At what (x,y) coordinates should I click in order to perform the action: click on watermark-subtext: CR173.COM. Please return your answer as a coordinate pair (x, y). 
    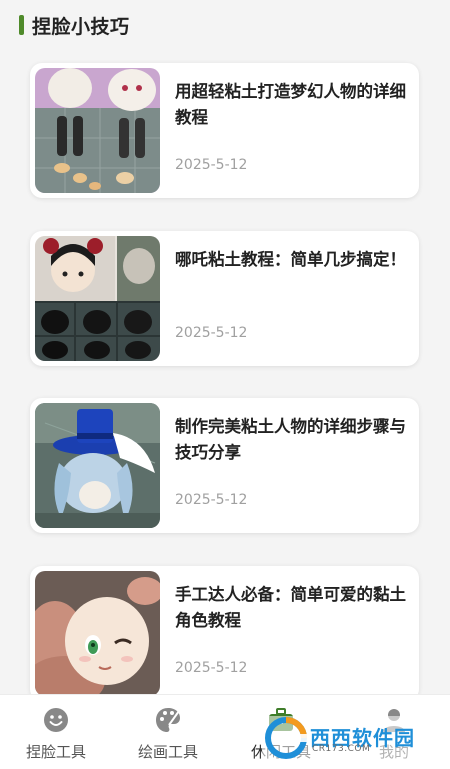
    Looking at the image, I should click on (341, 749).